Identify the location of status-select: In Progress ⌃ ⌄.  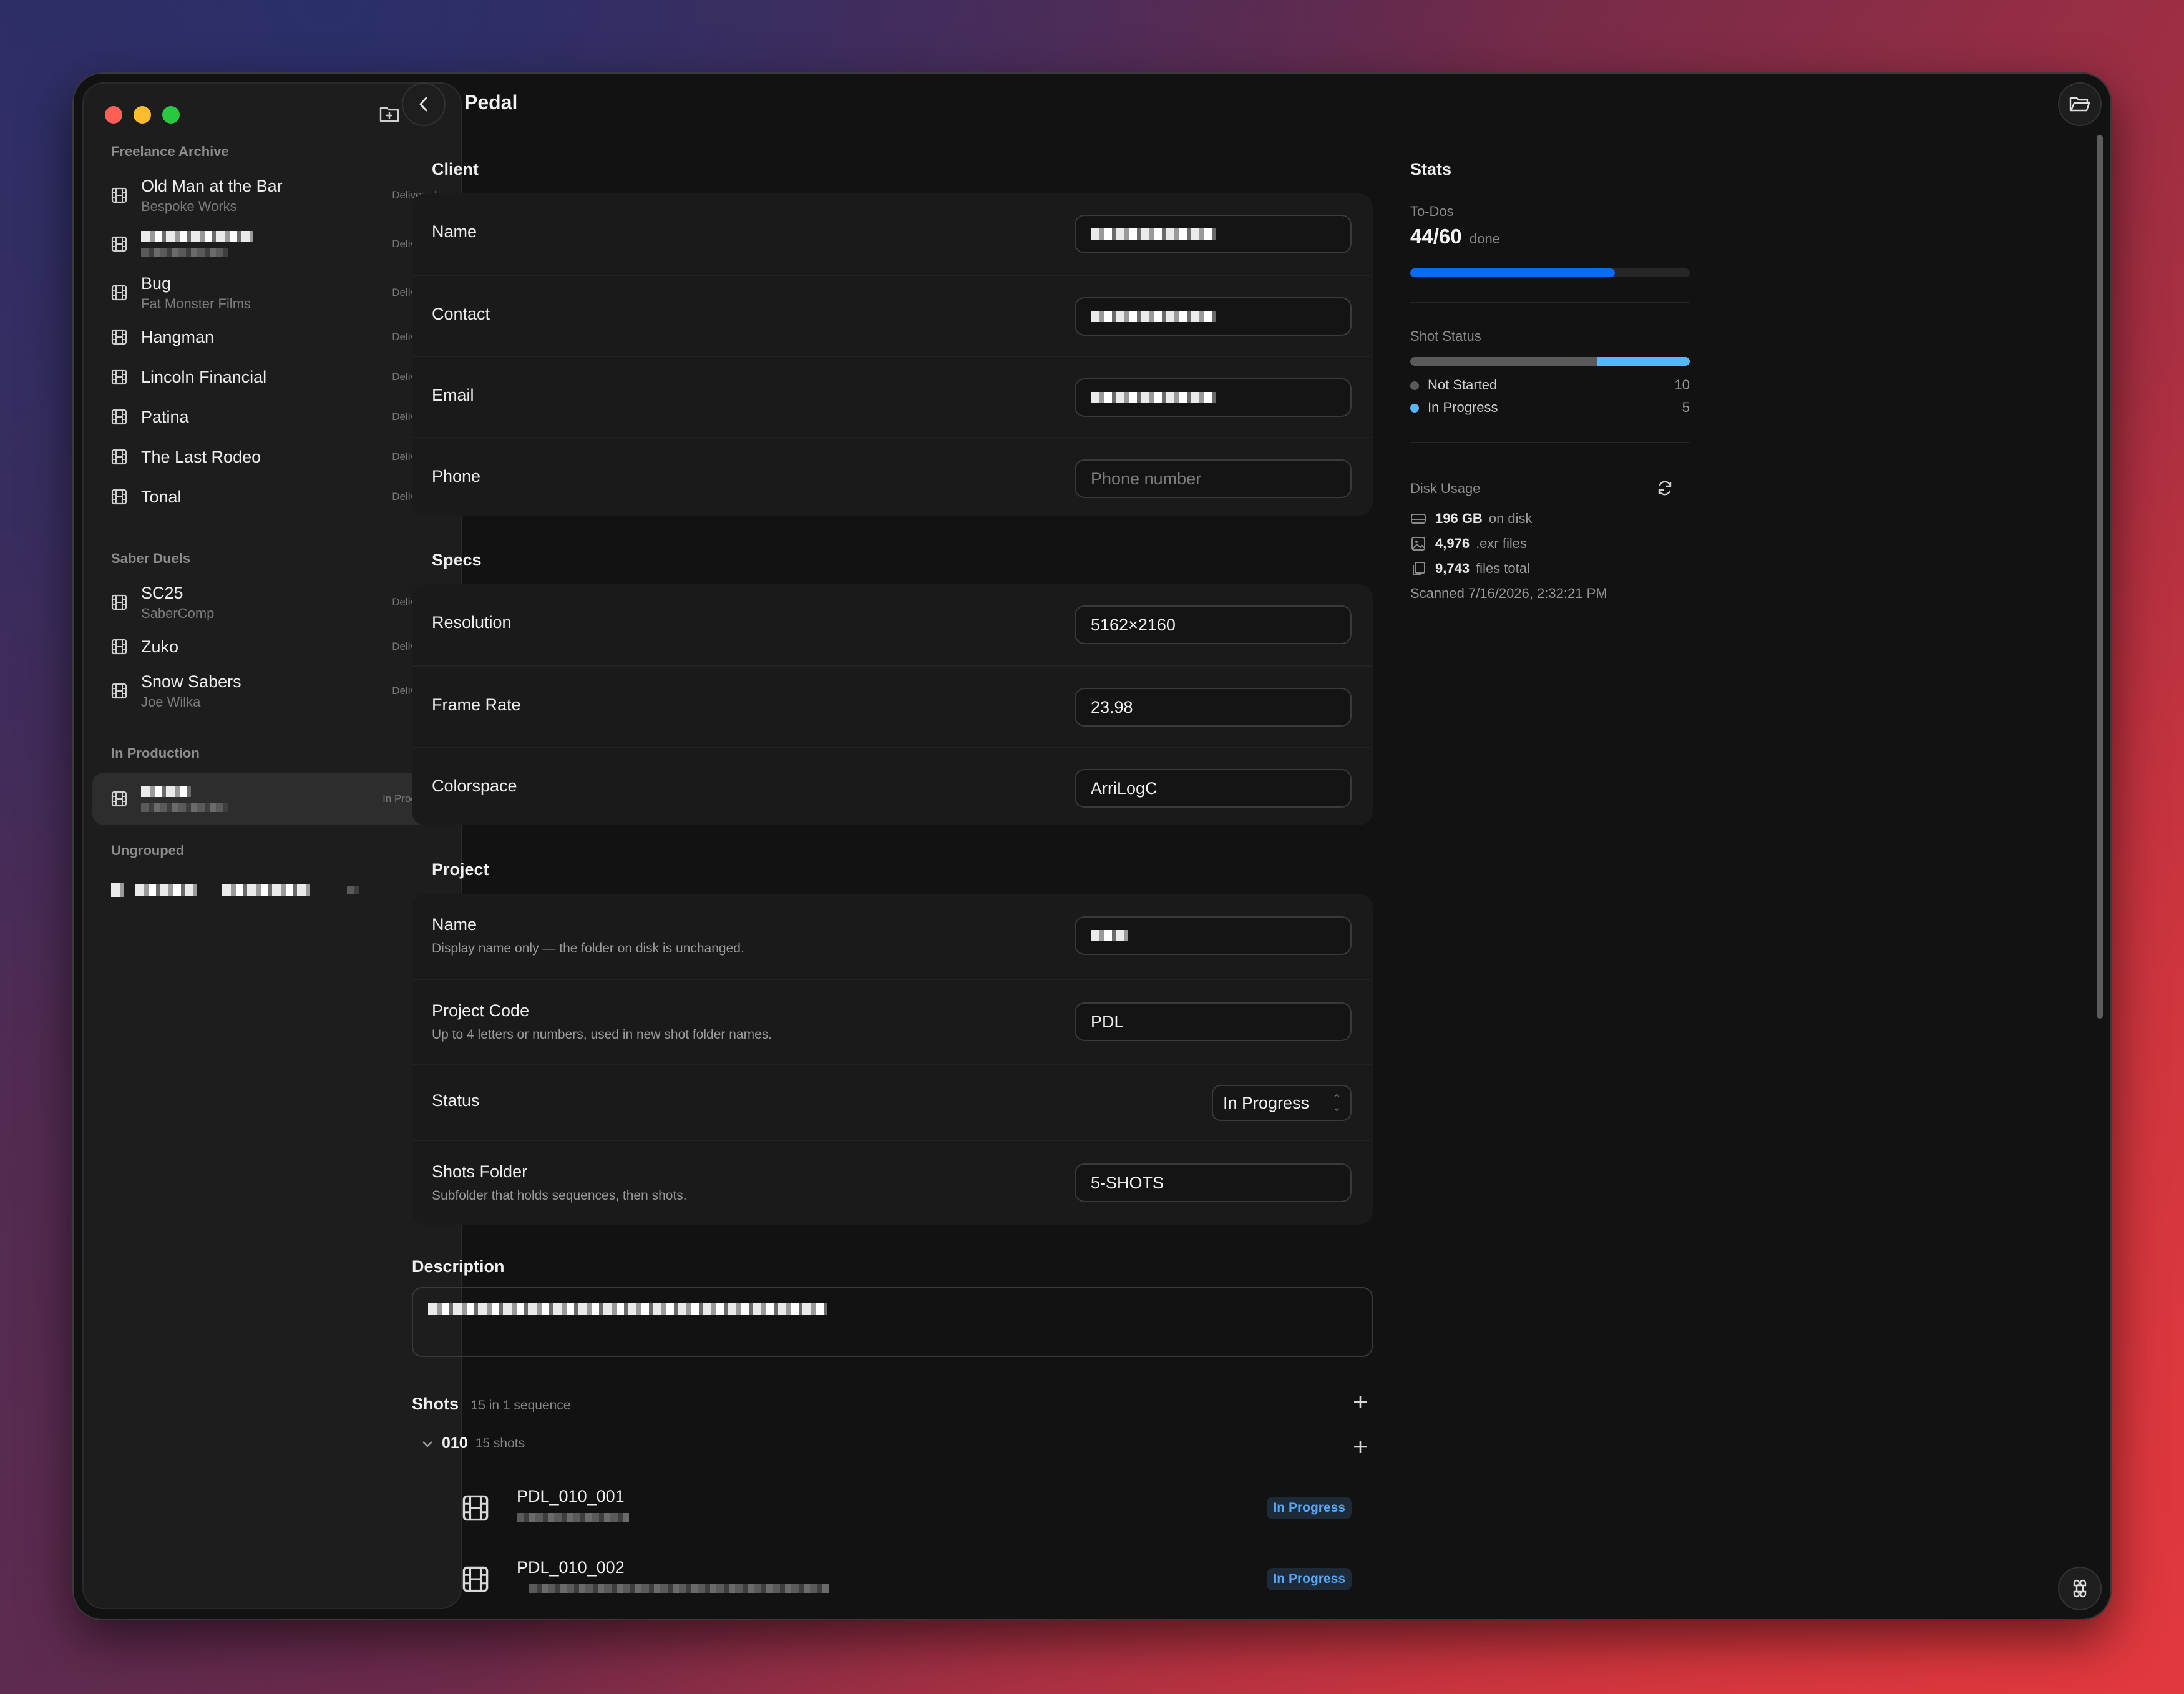
(1282, 1103).